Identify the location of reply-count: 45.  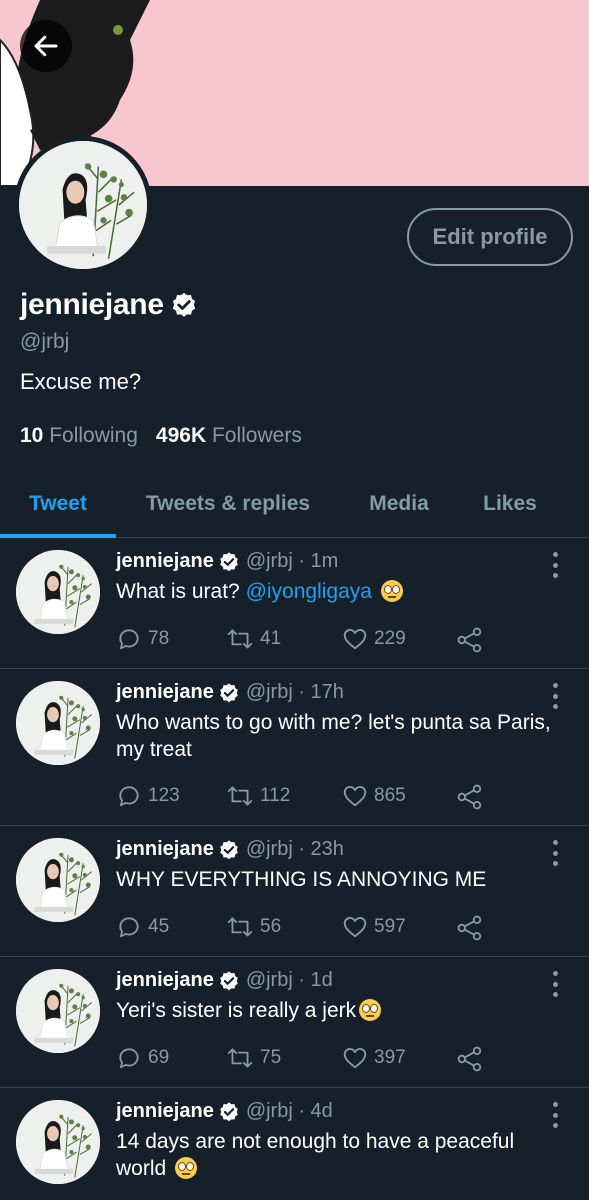
(159, 926).